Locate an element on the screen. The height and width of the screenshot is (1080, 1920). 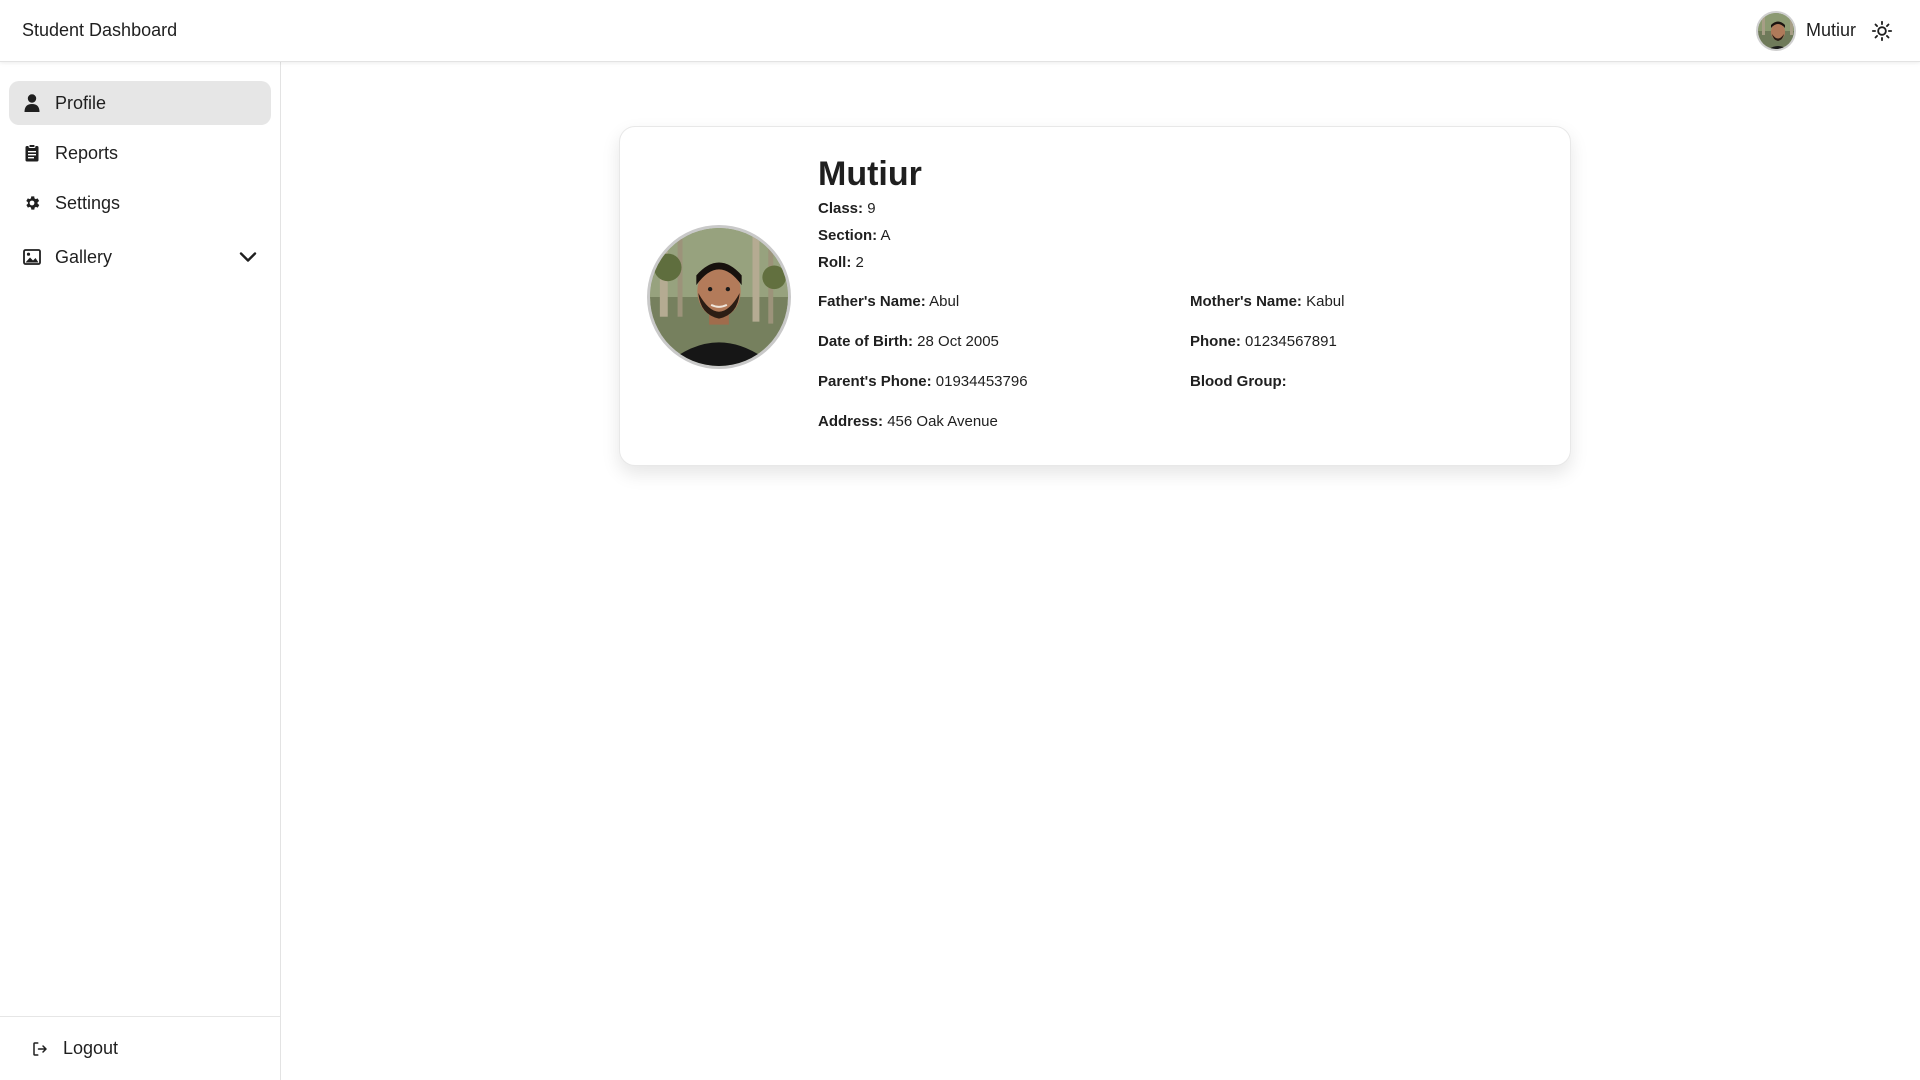
mother-name-label: Mother's Name: is located at coordinates (1246, 301).